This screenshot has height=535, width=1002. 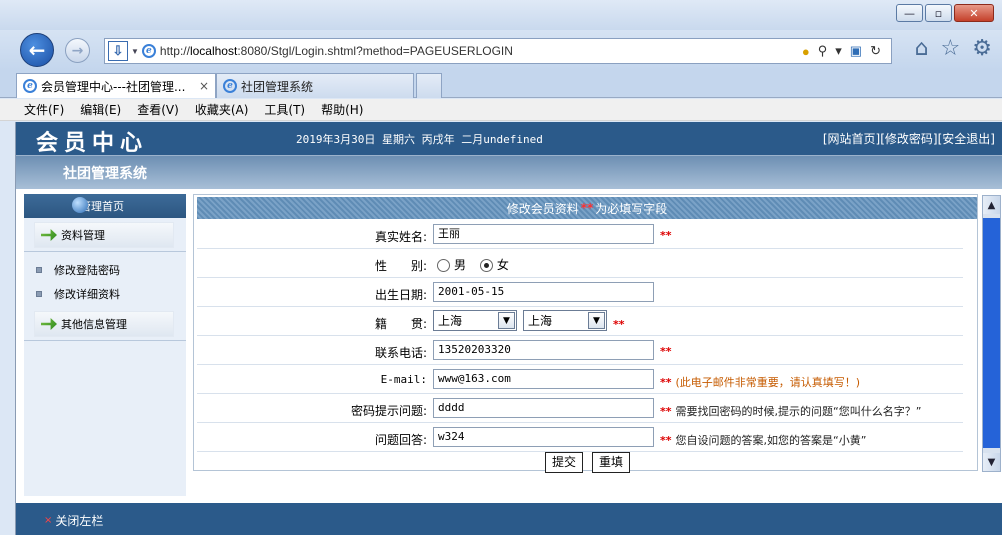 I want to click on vertical-scrollbar: ▲ ▼, so click(x=991, y=333).